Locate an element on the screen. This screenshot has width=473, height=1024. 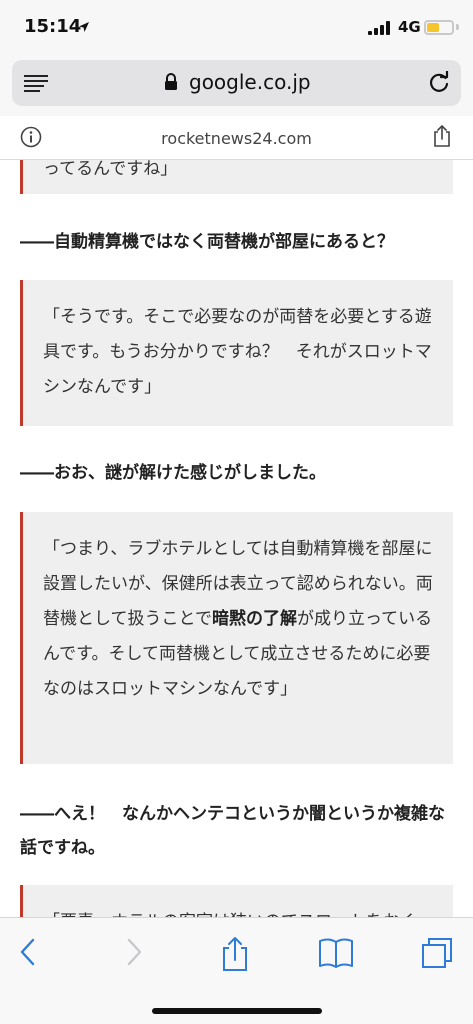
interview-question: ――自動精算機ではなく両替機が部屋にあると？ is located at coordinates (207, 242).